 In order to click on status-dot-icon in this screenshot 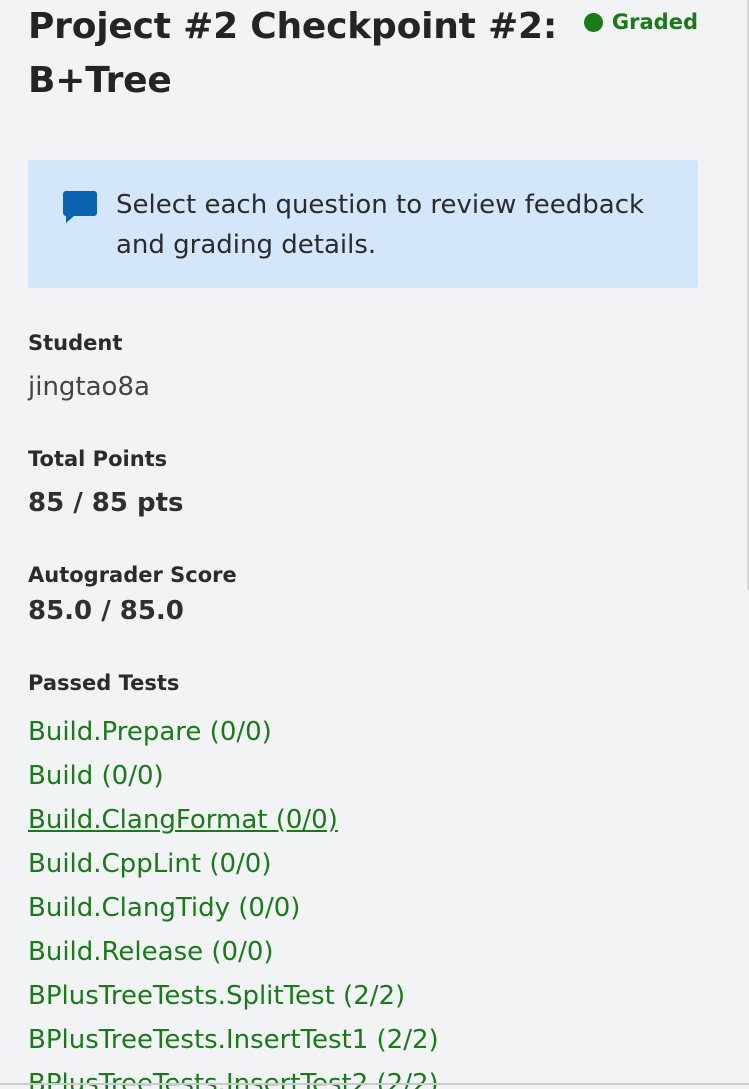, I will do `click(593, 22)`.